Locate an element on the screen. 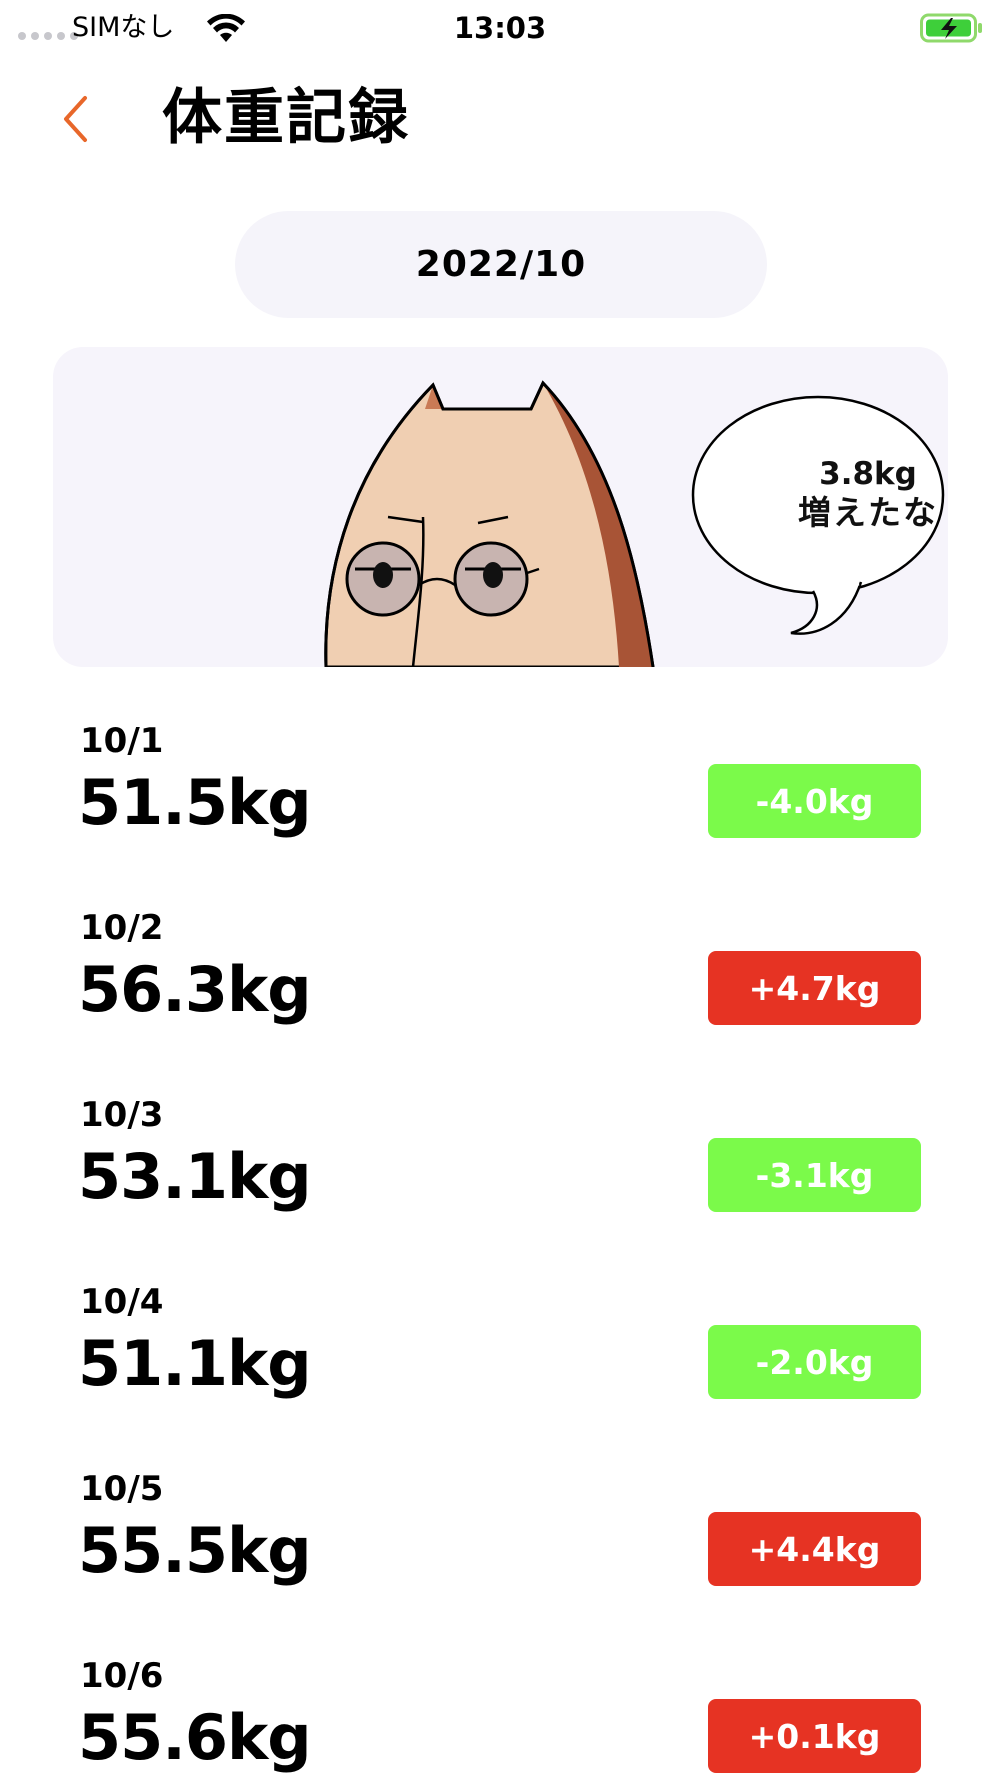 This screenshot has width=1000, height=1778. record-weight: 53.1kg is located at coordinates (195, 1176).